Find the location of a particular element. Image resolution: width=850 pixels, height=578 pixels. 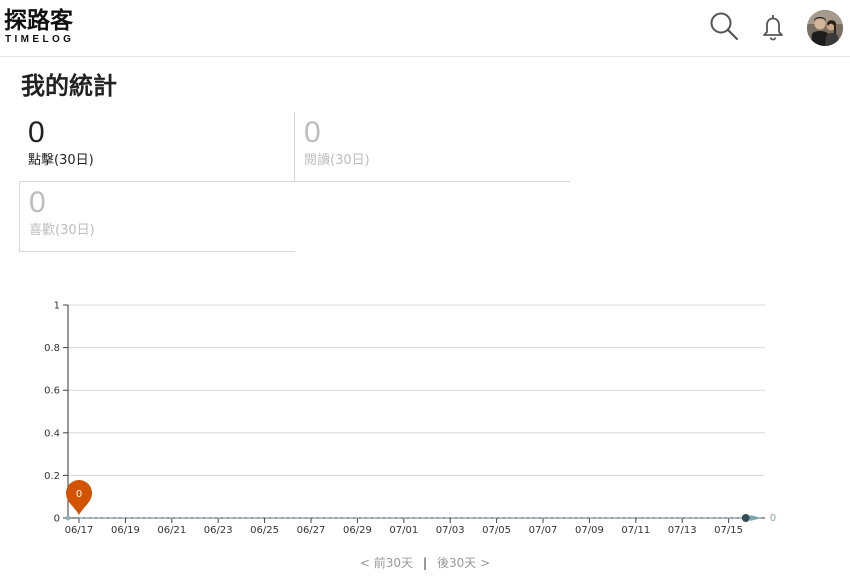

x-tick-label: 07/01 is located at coordinates (403, 530).